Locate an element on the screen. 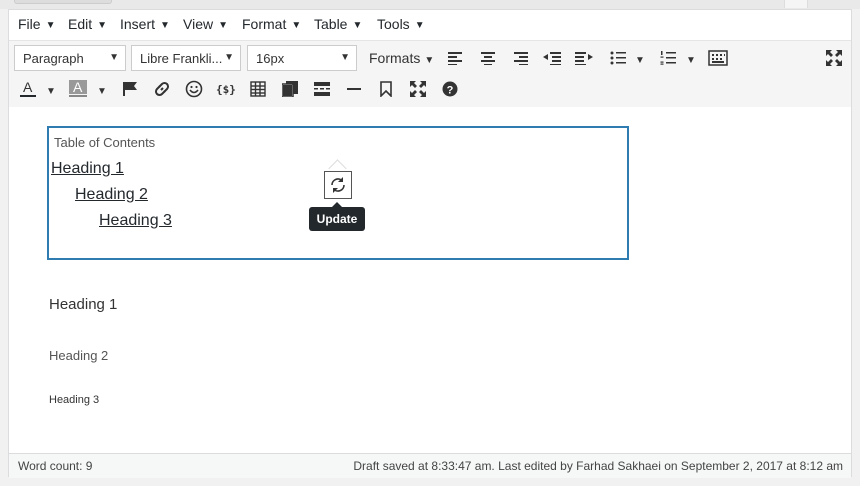 This screenshot has width=860, height=486. background-color-icon: A is located at coordinates (78, 89).